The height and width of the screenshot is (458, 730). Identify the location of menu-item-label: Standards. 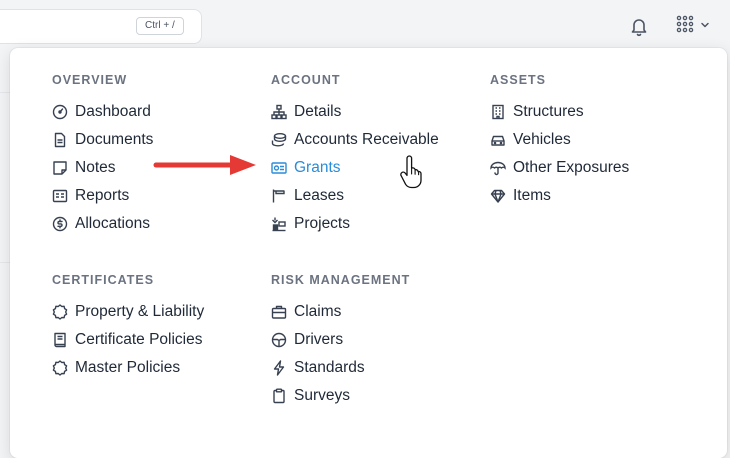
(329, 367).